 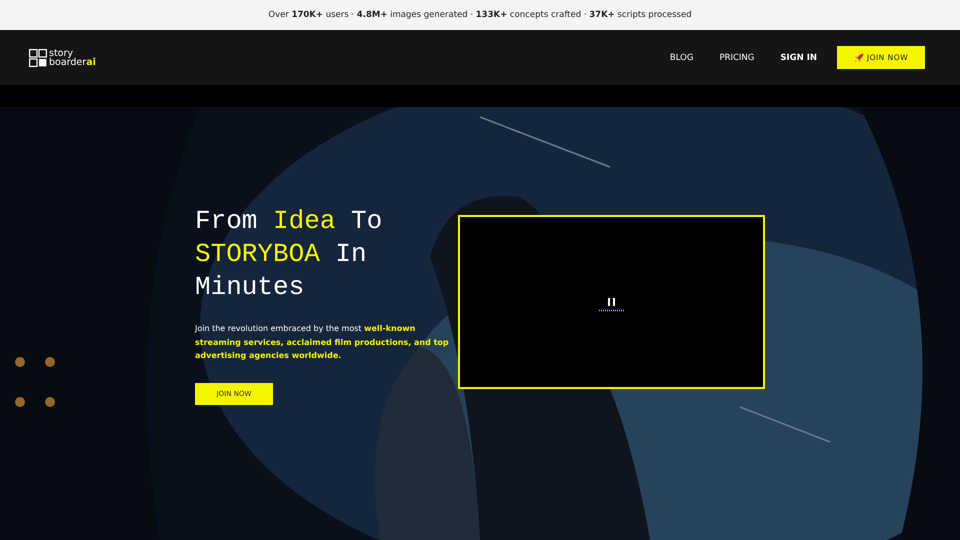 What do you see at coordinates (736, 57) in the screenshot?
I see `nav-link: PRICING` at bounding box center [736, 57].